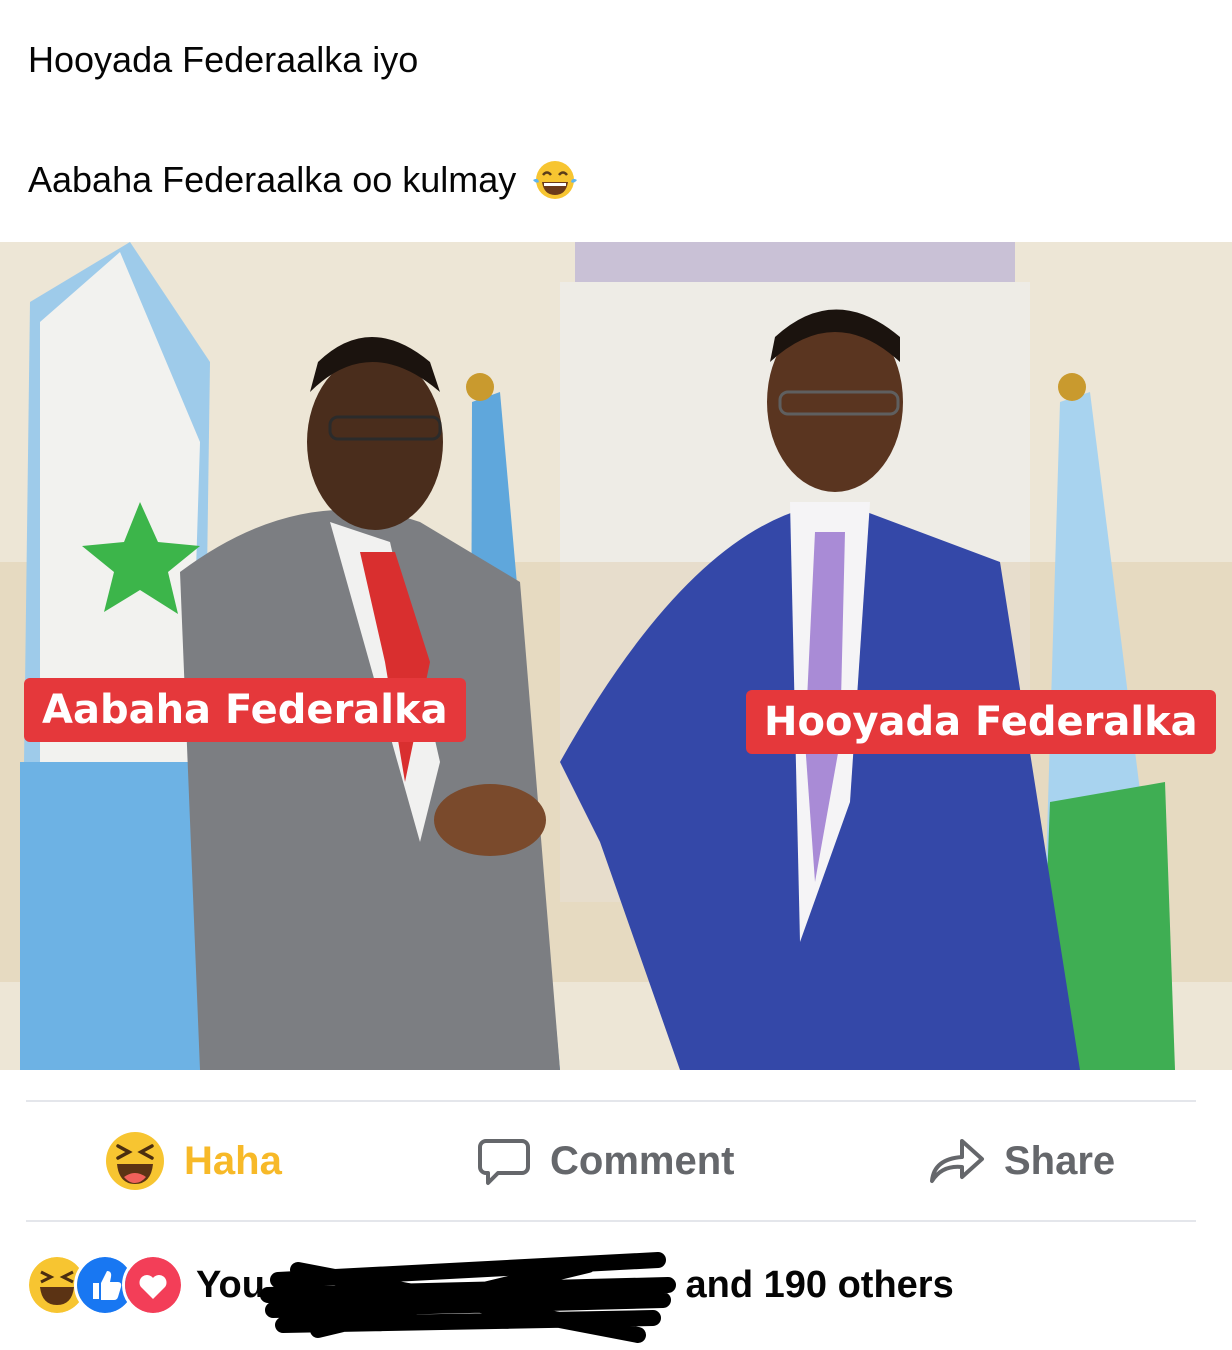  What do you see at coordinates (957, 1161) in the screenshot?
I see `share-icon` at bounding box center [957, 1161].